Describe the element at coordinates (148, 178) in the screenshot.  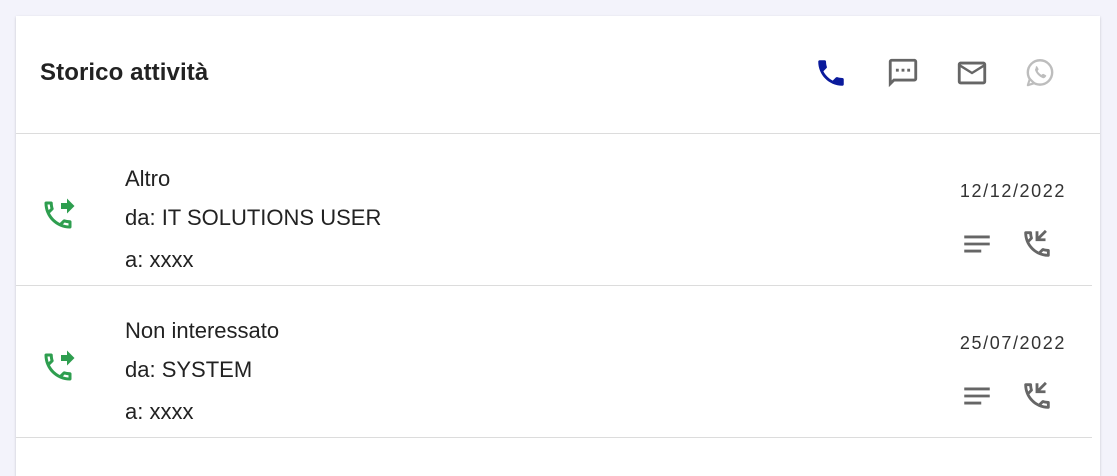
I see `activity-outcome: Altro` at that location.